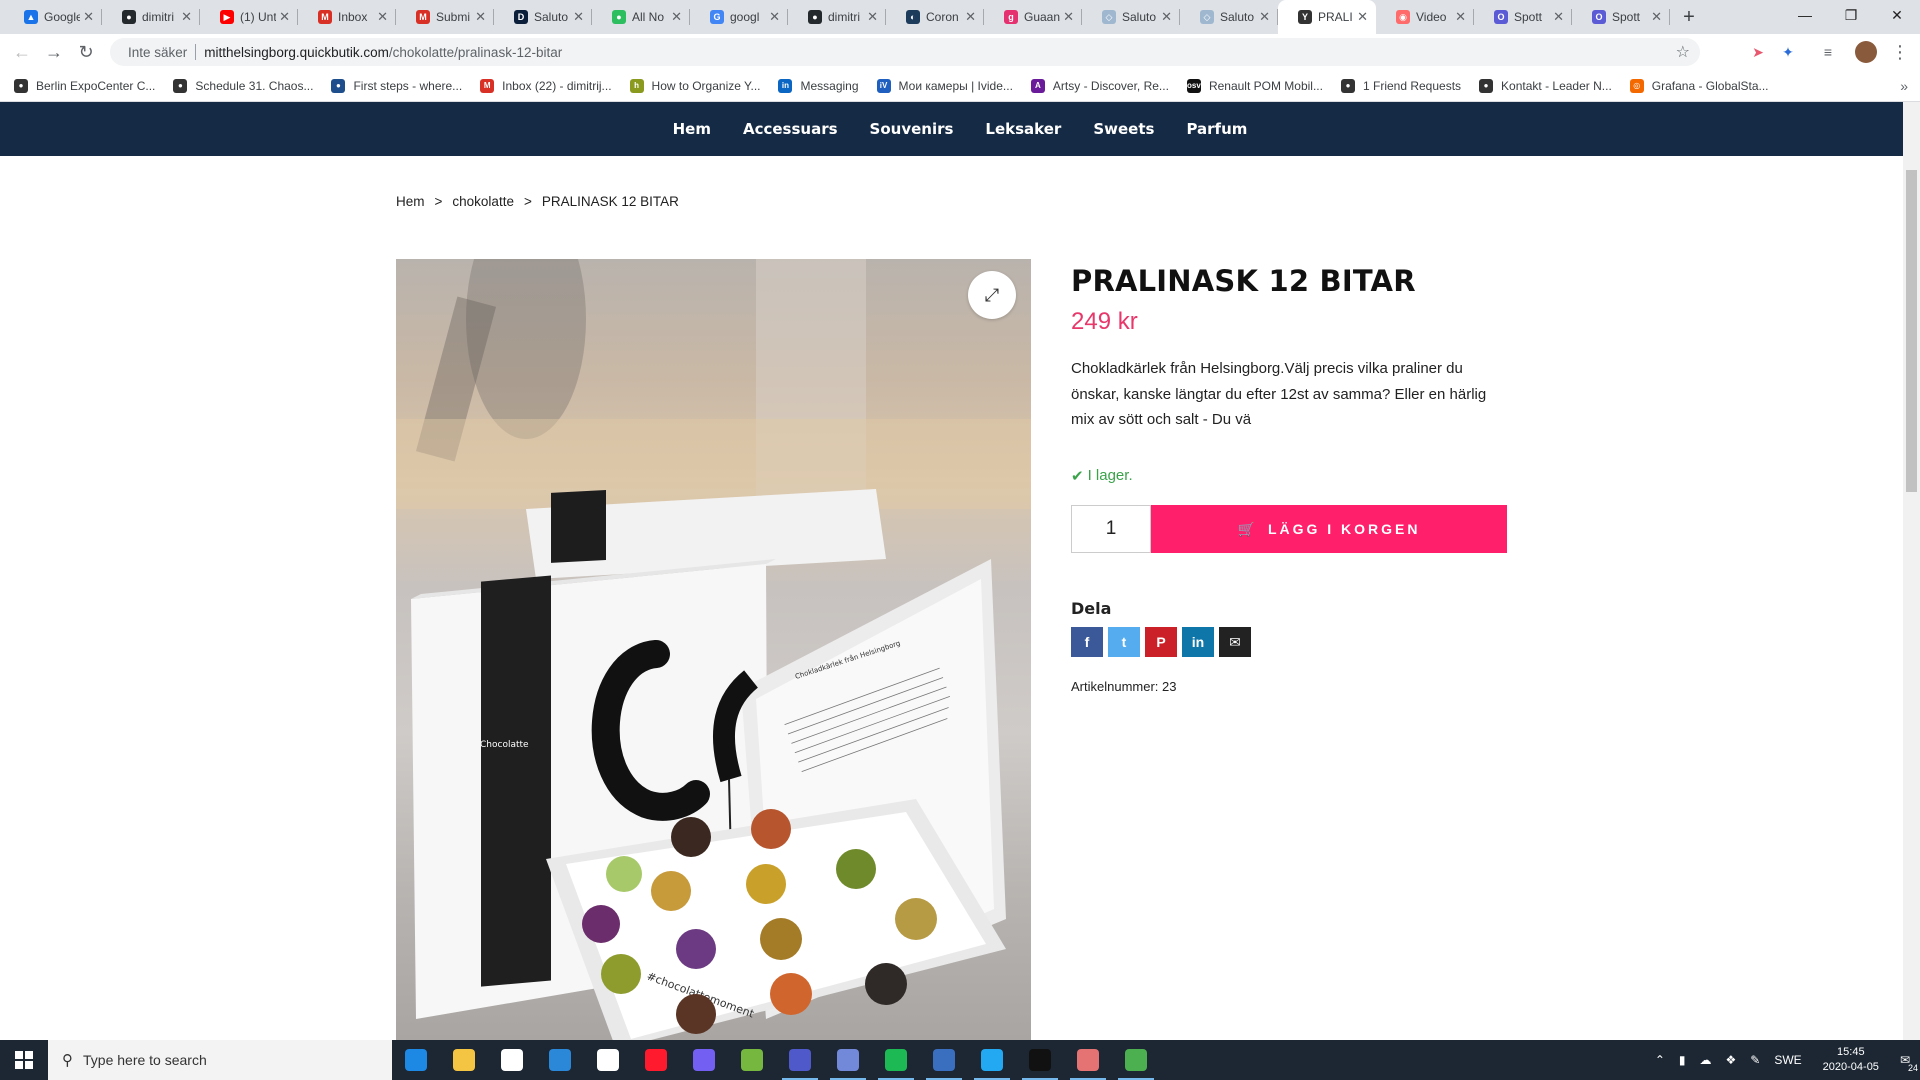  What do you see at coordinates (1040, 1060) in the screenshot?
I see `taskbar-terminal-icon` at bounding box center [1040, 1060].